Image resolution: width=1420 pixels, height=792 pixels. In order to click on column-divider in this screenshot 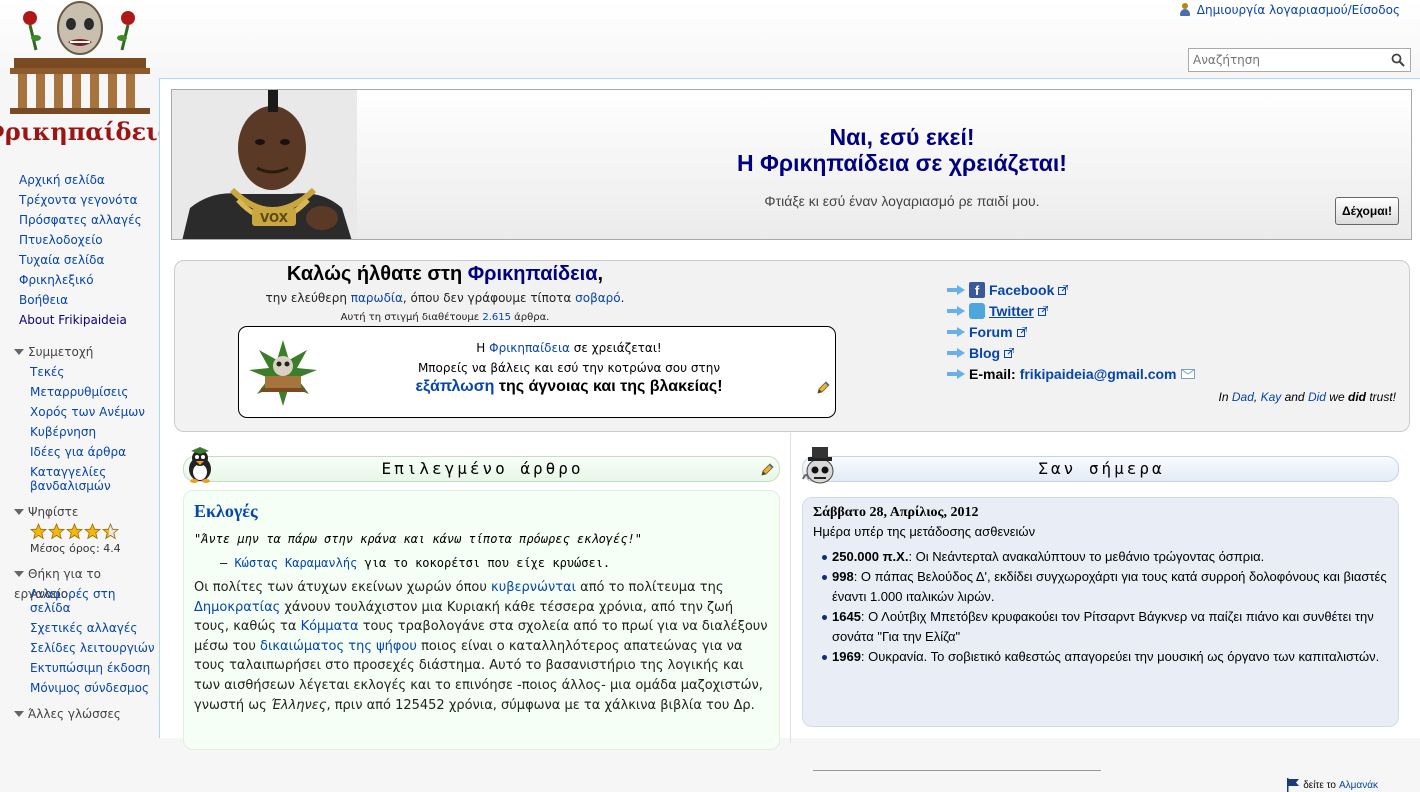, I will do `click(790, 588)`.